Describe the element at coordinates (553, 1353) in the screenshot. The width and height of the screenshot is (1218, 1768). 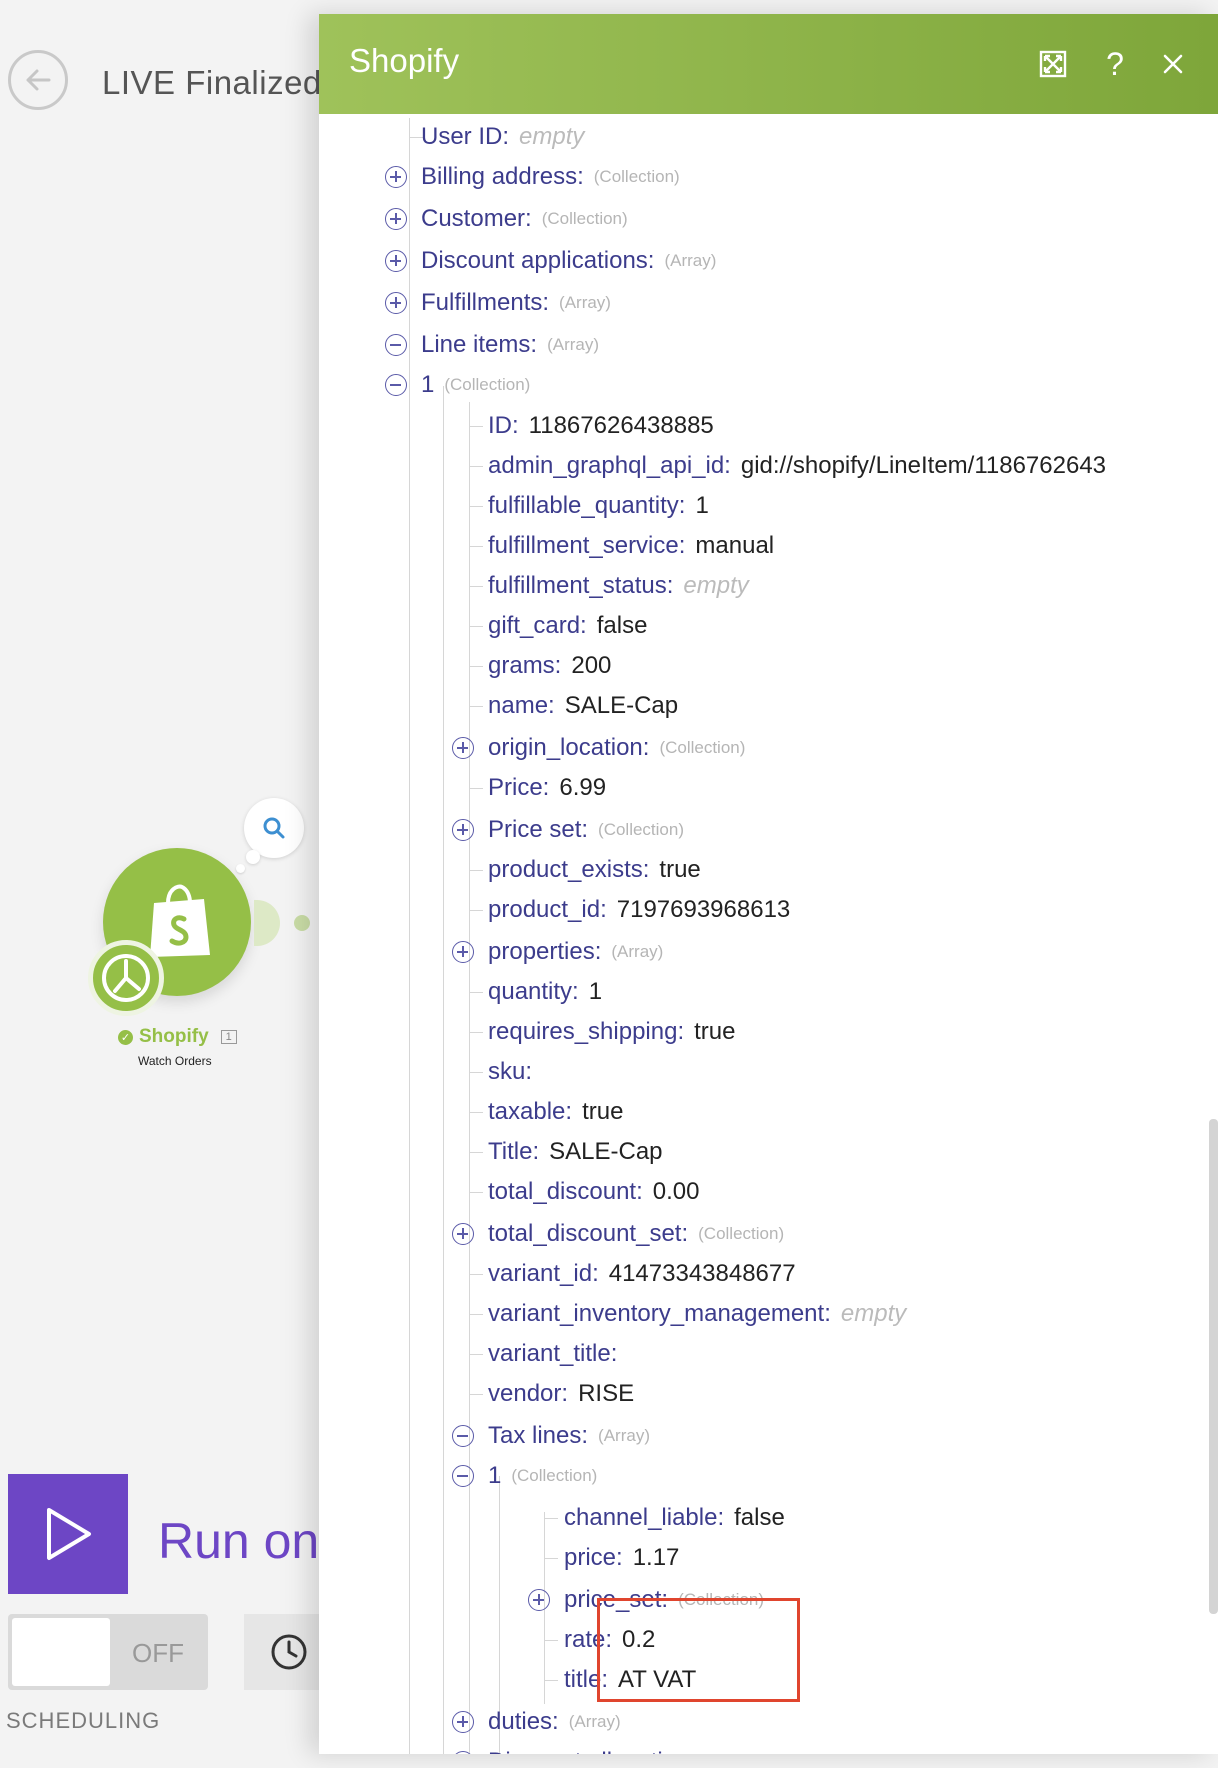
I see `tree-key: variant_title:` at that location.